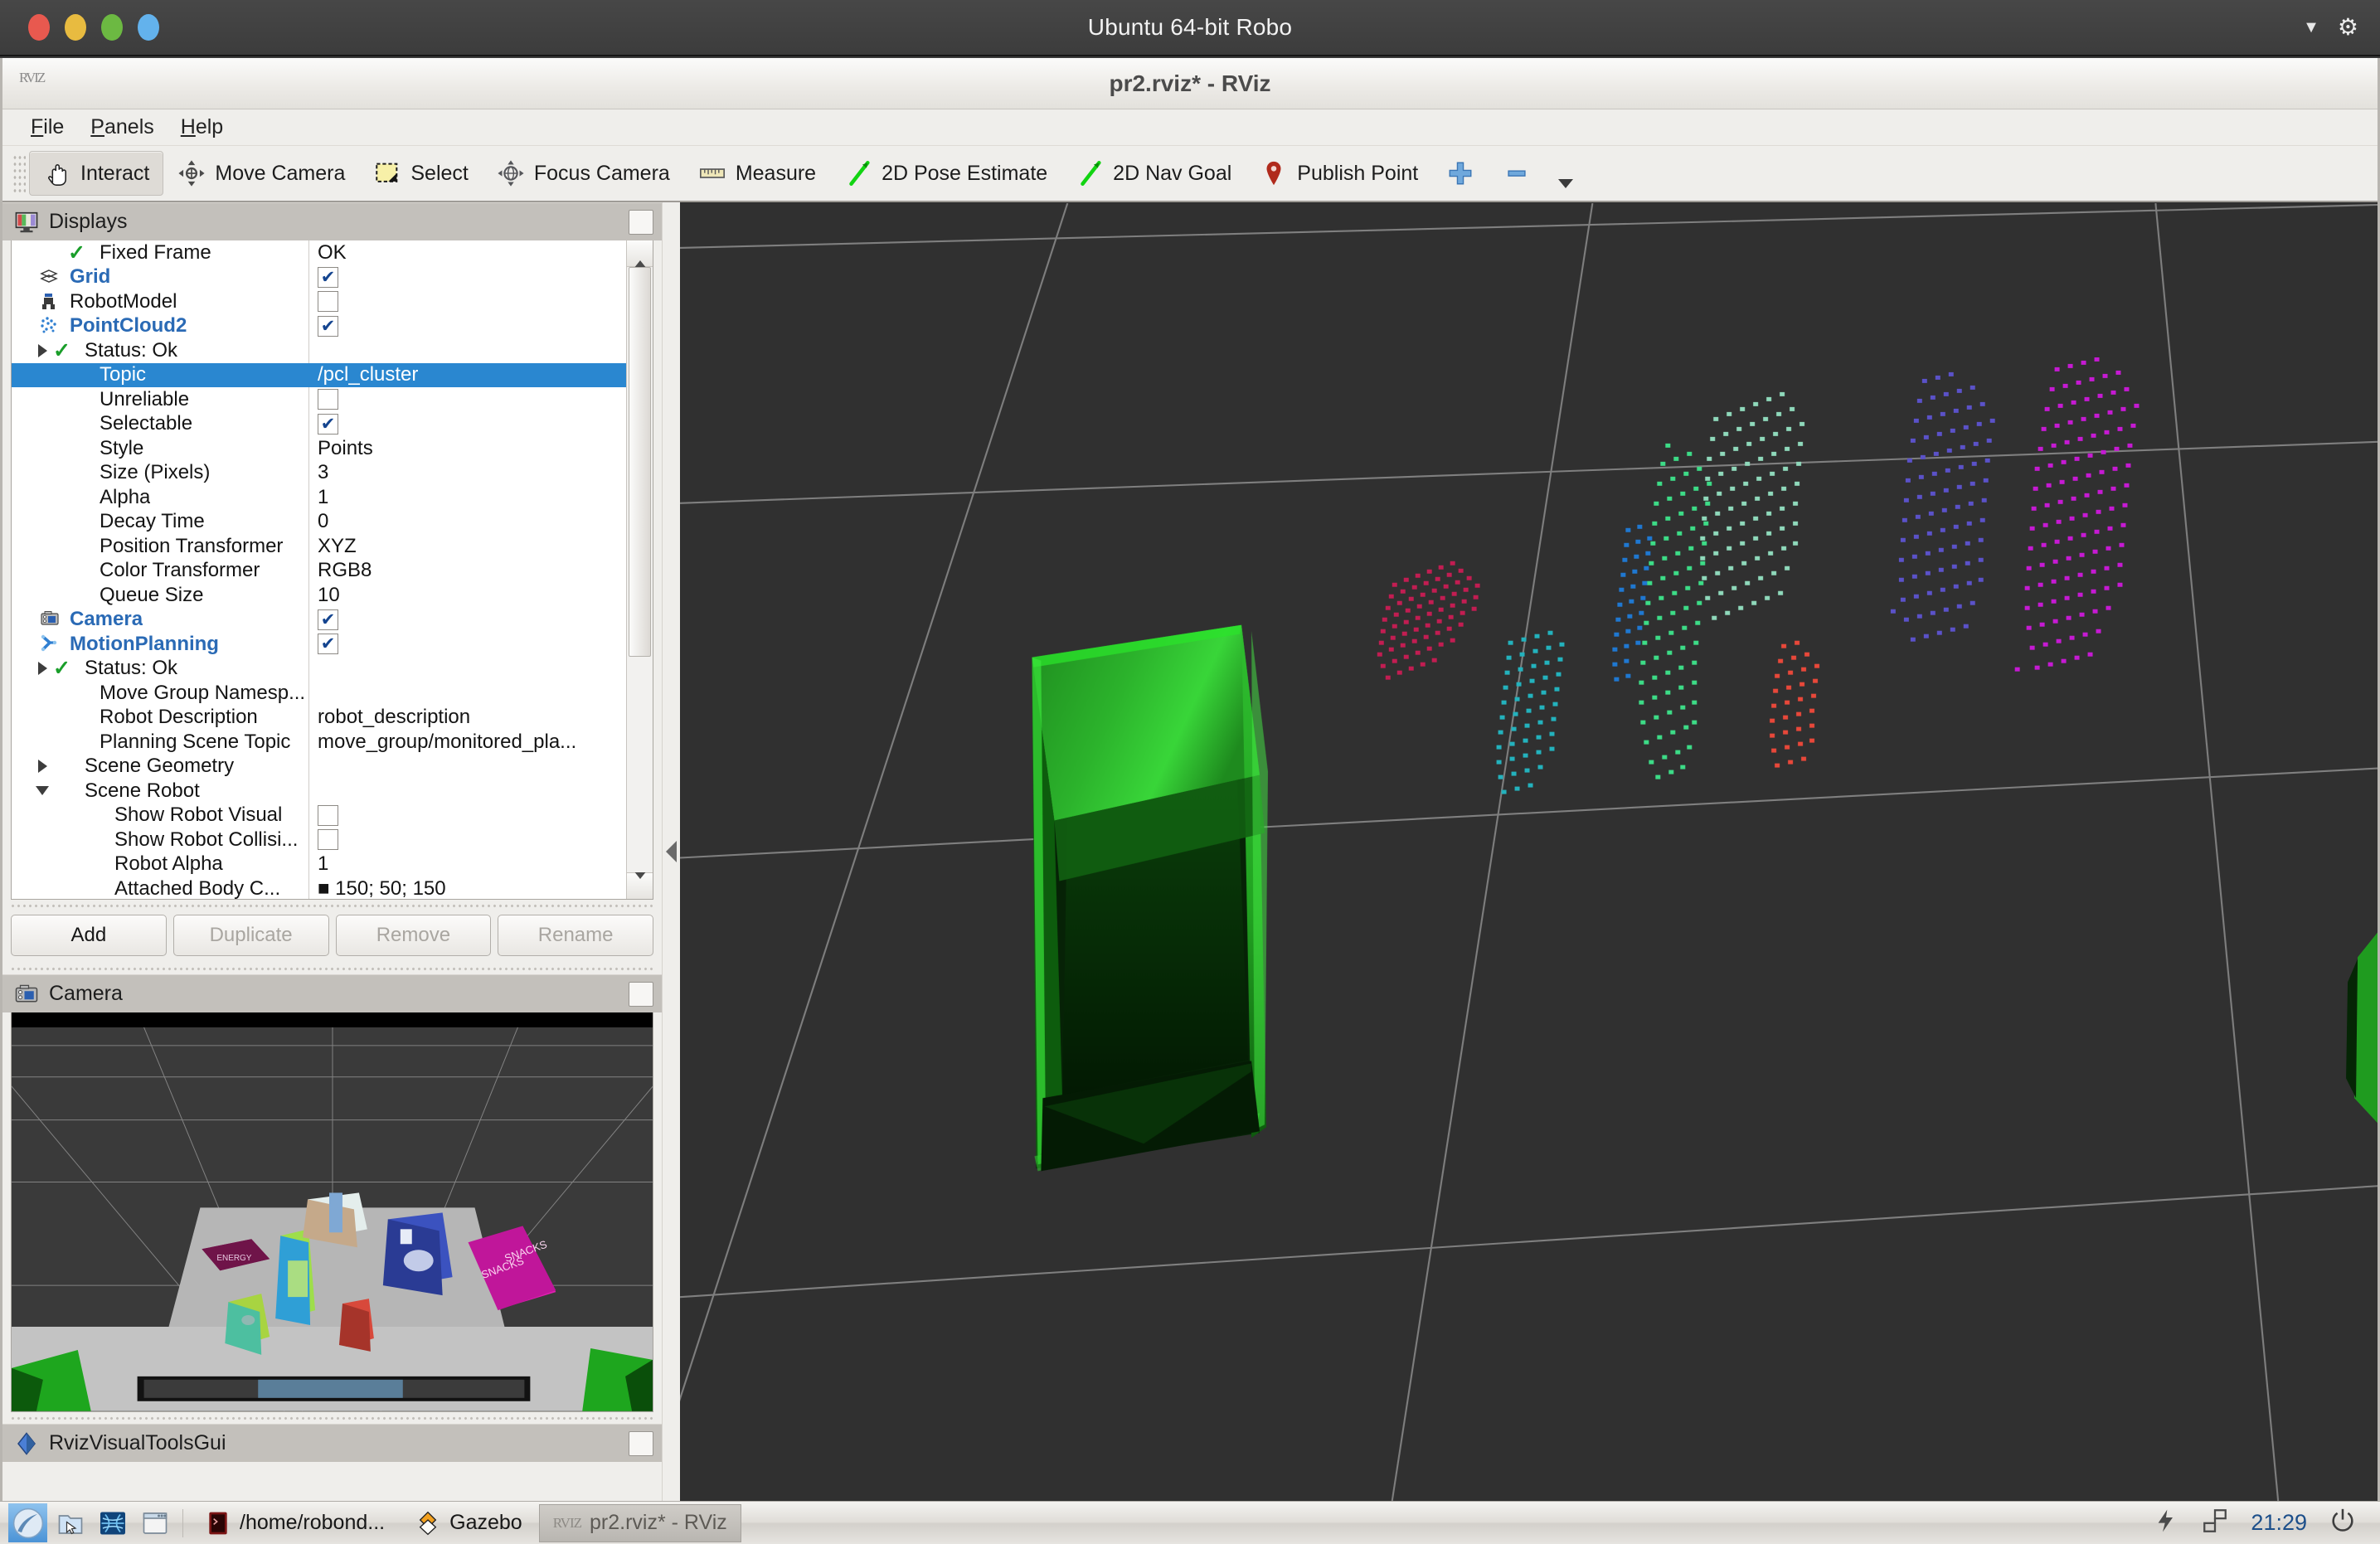 This screenshot has height=1544, width=2380. I want to click on taskbar-window-rviz: RVIZ pr2.rviz* - RViz, so click(639, 1522).